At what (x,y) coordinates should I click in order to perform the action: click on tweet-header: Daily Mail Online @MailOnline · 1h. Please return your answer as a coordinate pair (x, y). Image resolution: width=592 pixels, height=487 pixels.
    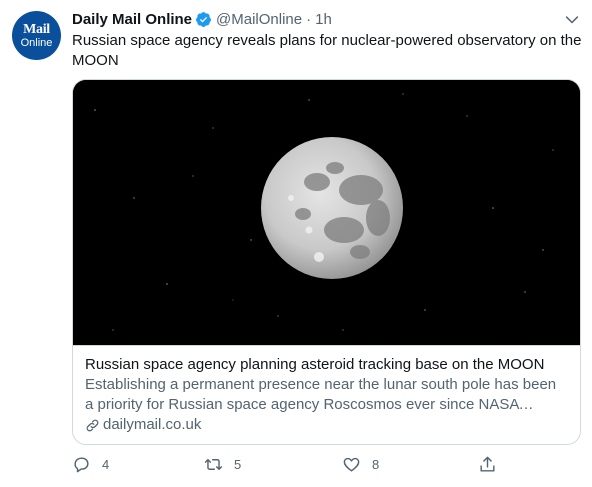
    Looking at the image, I should click on (202, 19).